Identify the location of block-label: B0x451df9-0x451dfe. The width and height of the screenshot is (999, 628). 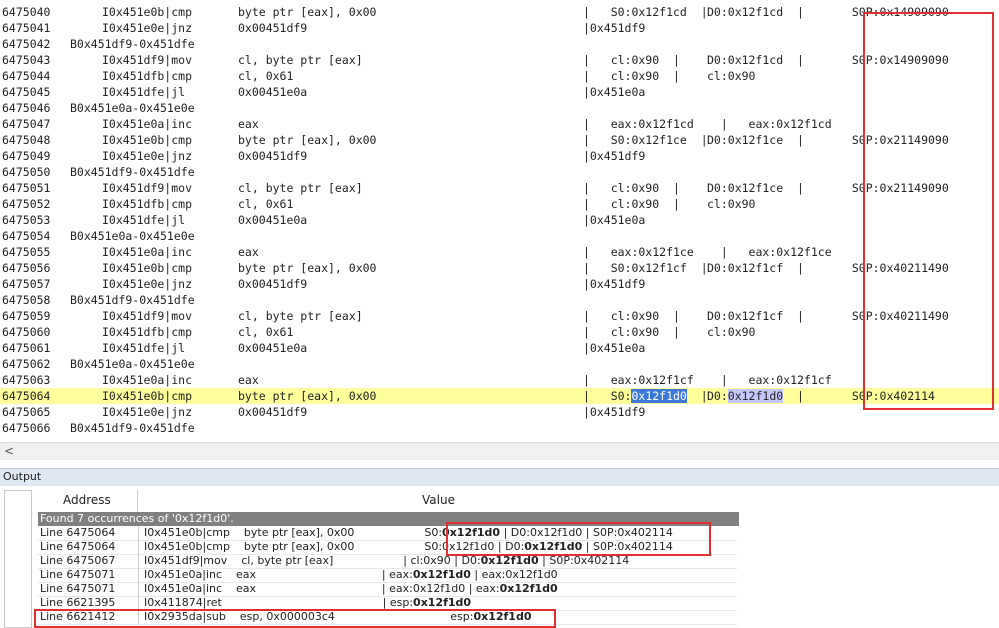
(132, 172).